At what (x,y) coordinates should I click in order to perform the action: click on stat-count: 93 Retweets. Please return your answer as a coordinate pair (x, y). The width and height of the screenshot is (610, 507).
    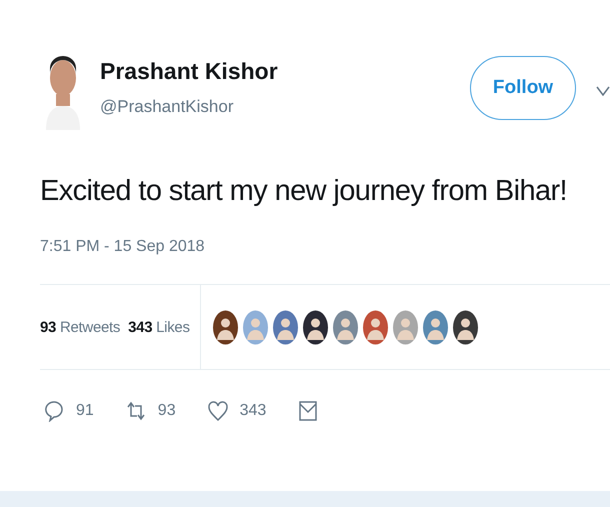
    Looking at the image, I should click on (80, 327).